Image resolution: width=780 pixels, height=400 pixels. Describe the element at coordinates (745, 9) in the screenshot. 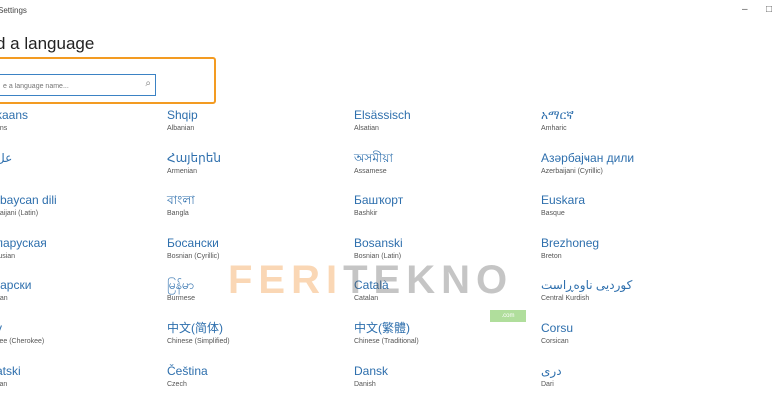

I see `minimize-button: –` at that location.